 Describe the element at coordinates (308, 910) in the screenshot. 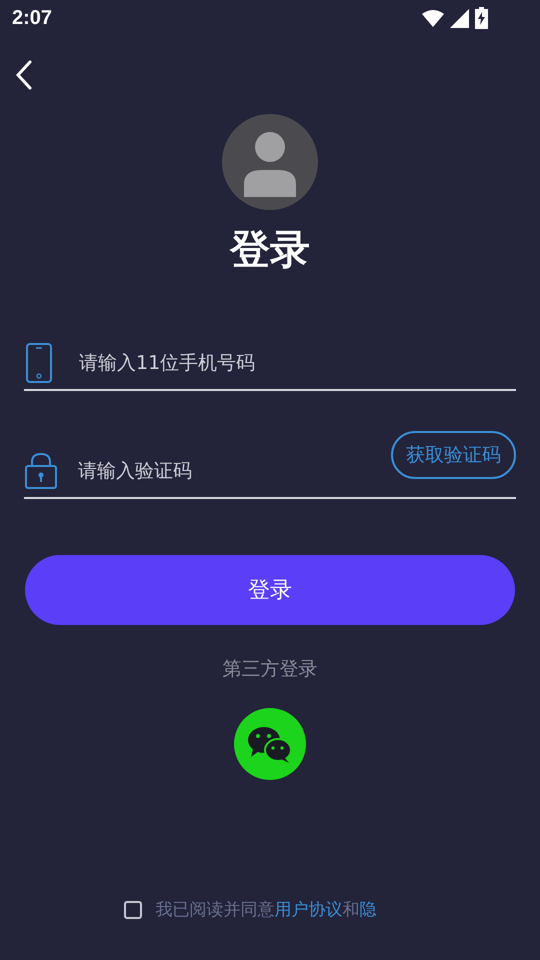

I see `agreement-link: 用户协议` at that location.